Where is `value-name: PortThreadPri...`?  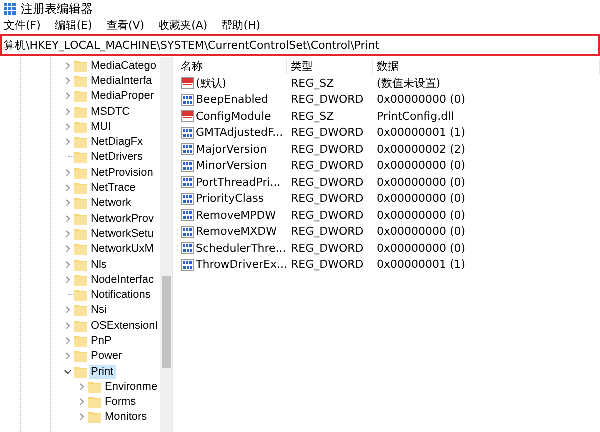
value-name: PortThreadPri... is located at coordinates (238, 182).